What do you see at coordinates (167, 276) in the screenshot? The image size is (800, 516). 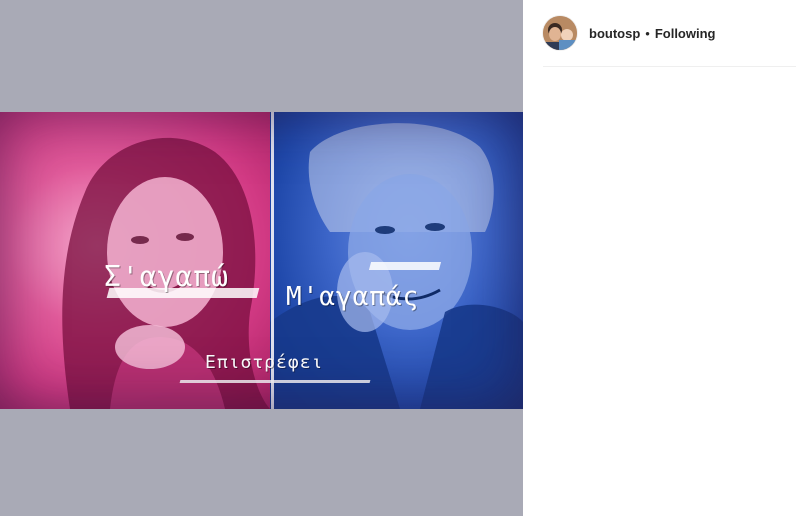 I see `caption-left: Σ'αγαπώ` at bounding box center [167, 276].